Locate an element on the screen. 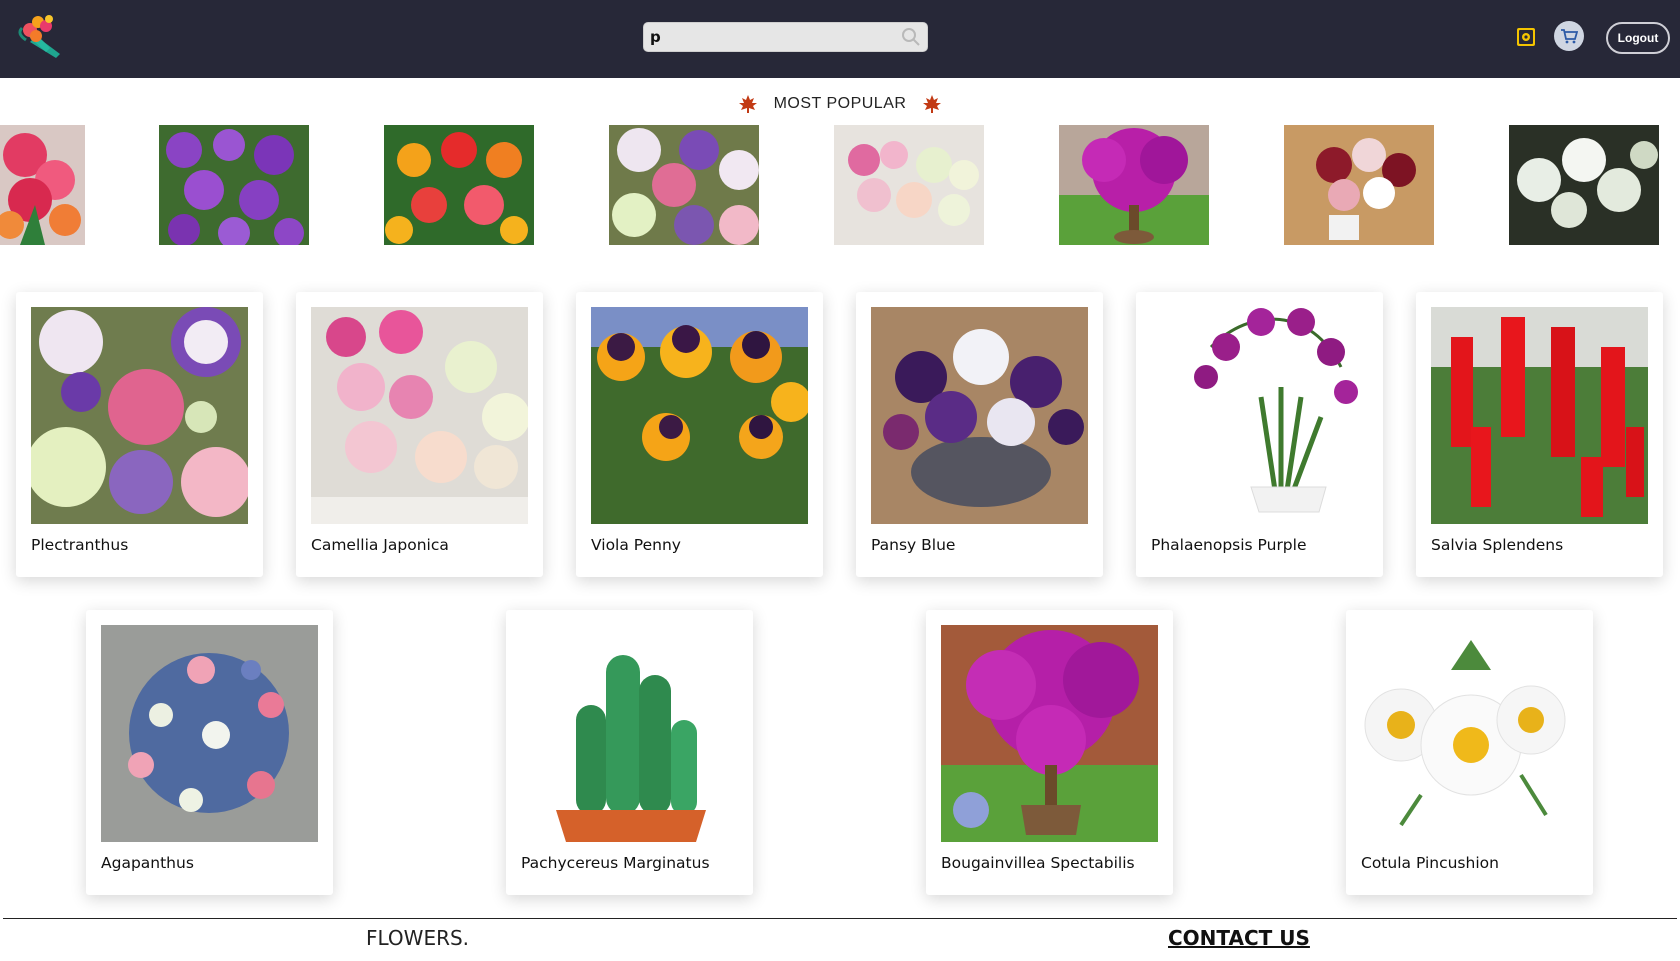  product-name: Pachycereus Marginatus is located at coordinates (615, 863).